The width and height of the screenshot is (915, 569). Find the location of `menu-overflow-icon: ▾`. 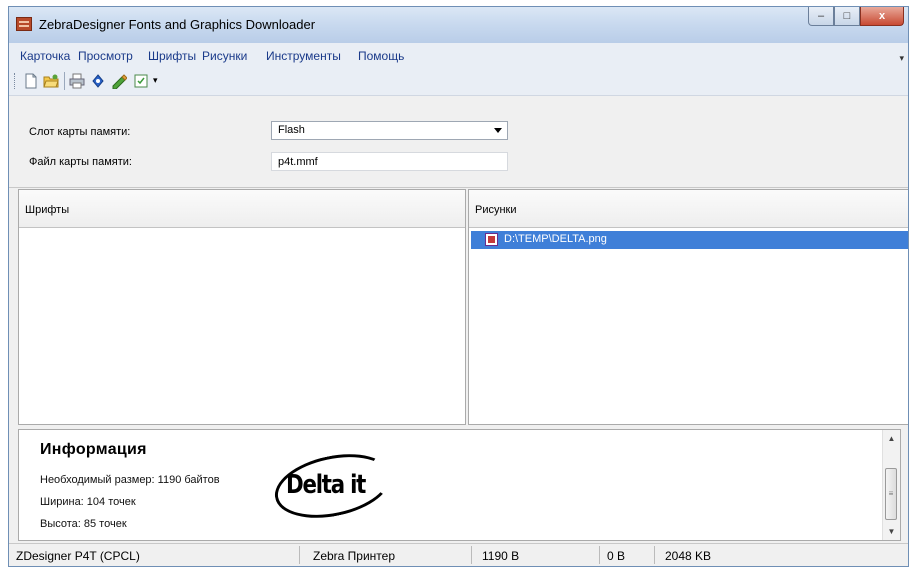

menu-overflow-icon: ▾ is located at coordinates (901, 58).